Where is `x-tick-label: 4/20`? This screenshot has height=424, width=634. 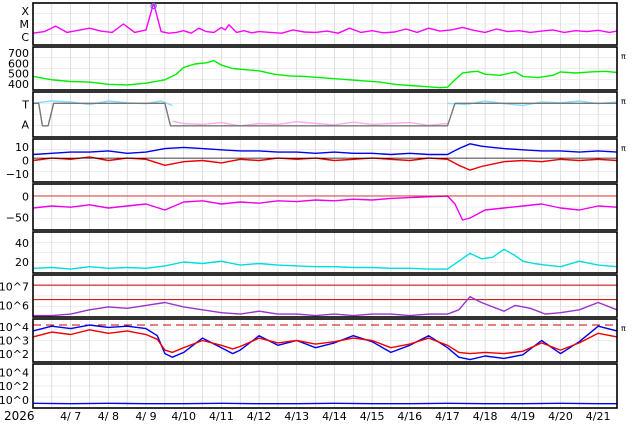
x-tick-label: 4/20 is located at coordinates (560, 416).